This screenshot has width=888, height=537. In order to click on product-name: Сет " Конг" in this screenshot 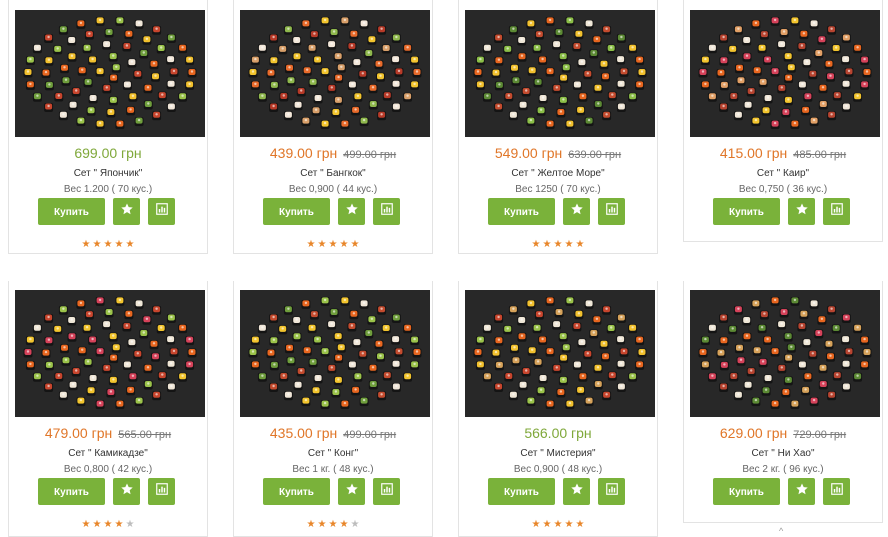, I will do `click(333, 453)`.